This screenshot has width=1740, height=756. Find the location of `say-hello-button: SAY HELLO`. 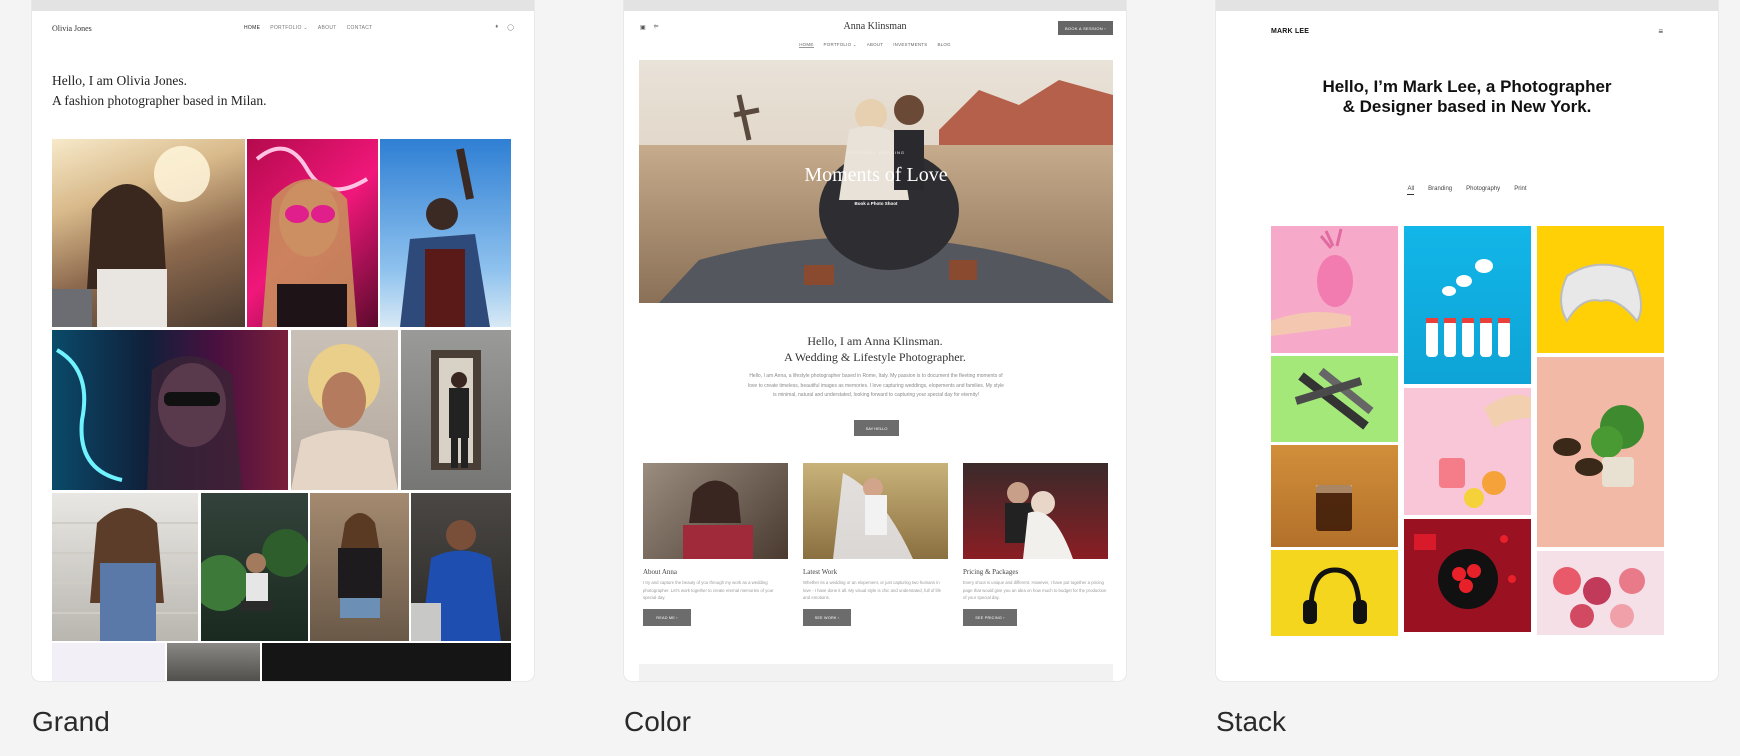

say-hello-button: SAY HELLO is located at coordinates (876, 428).